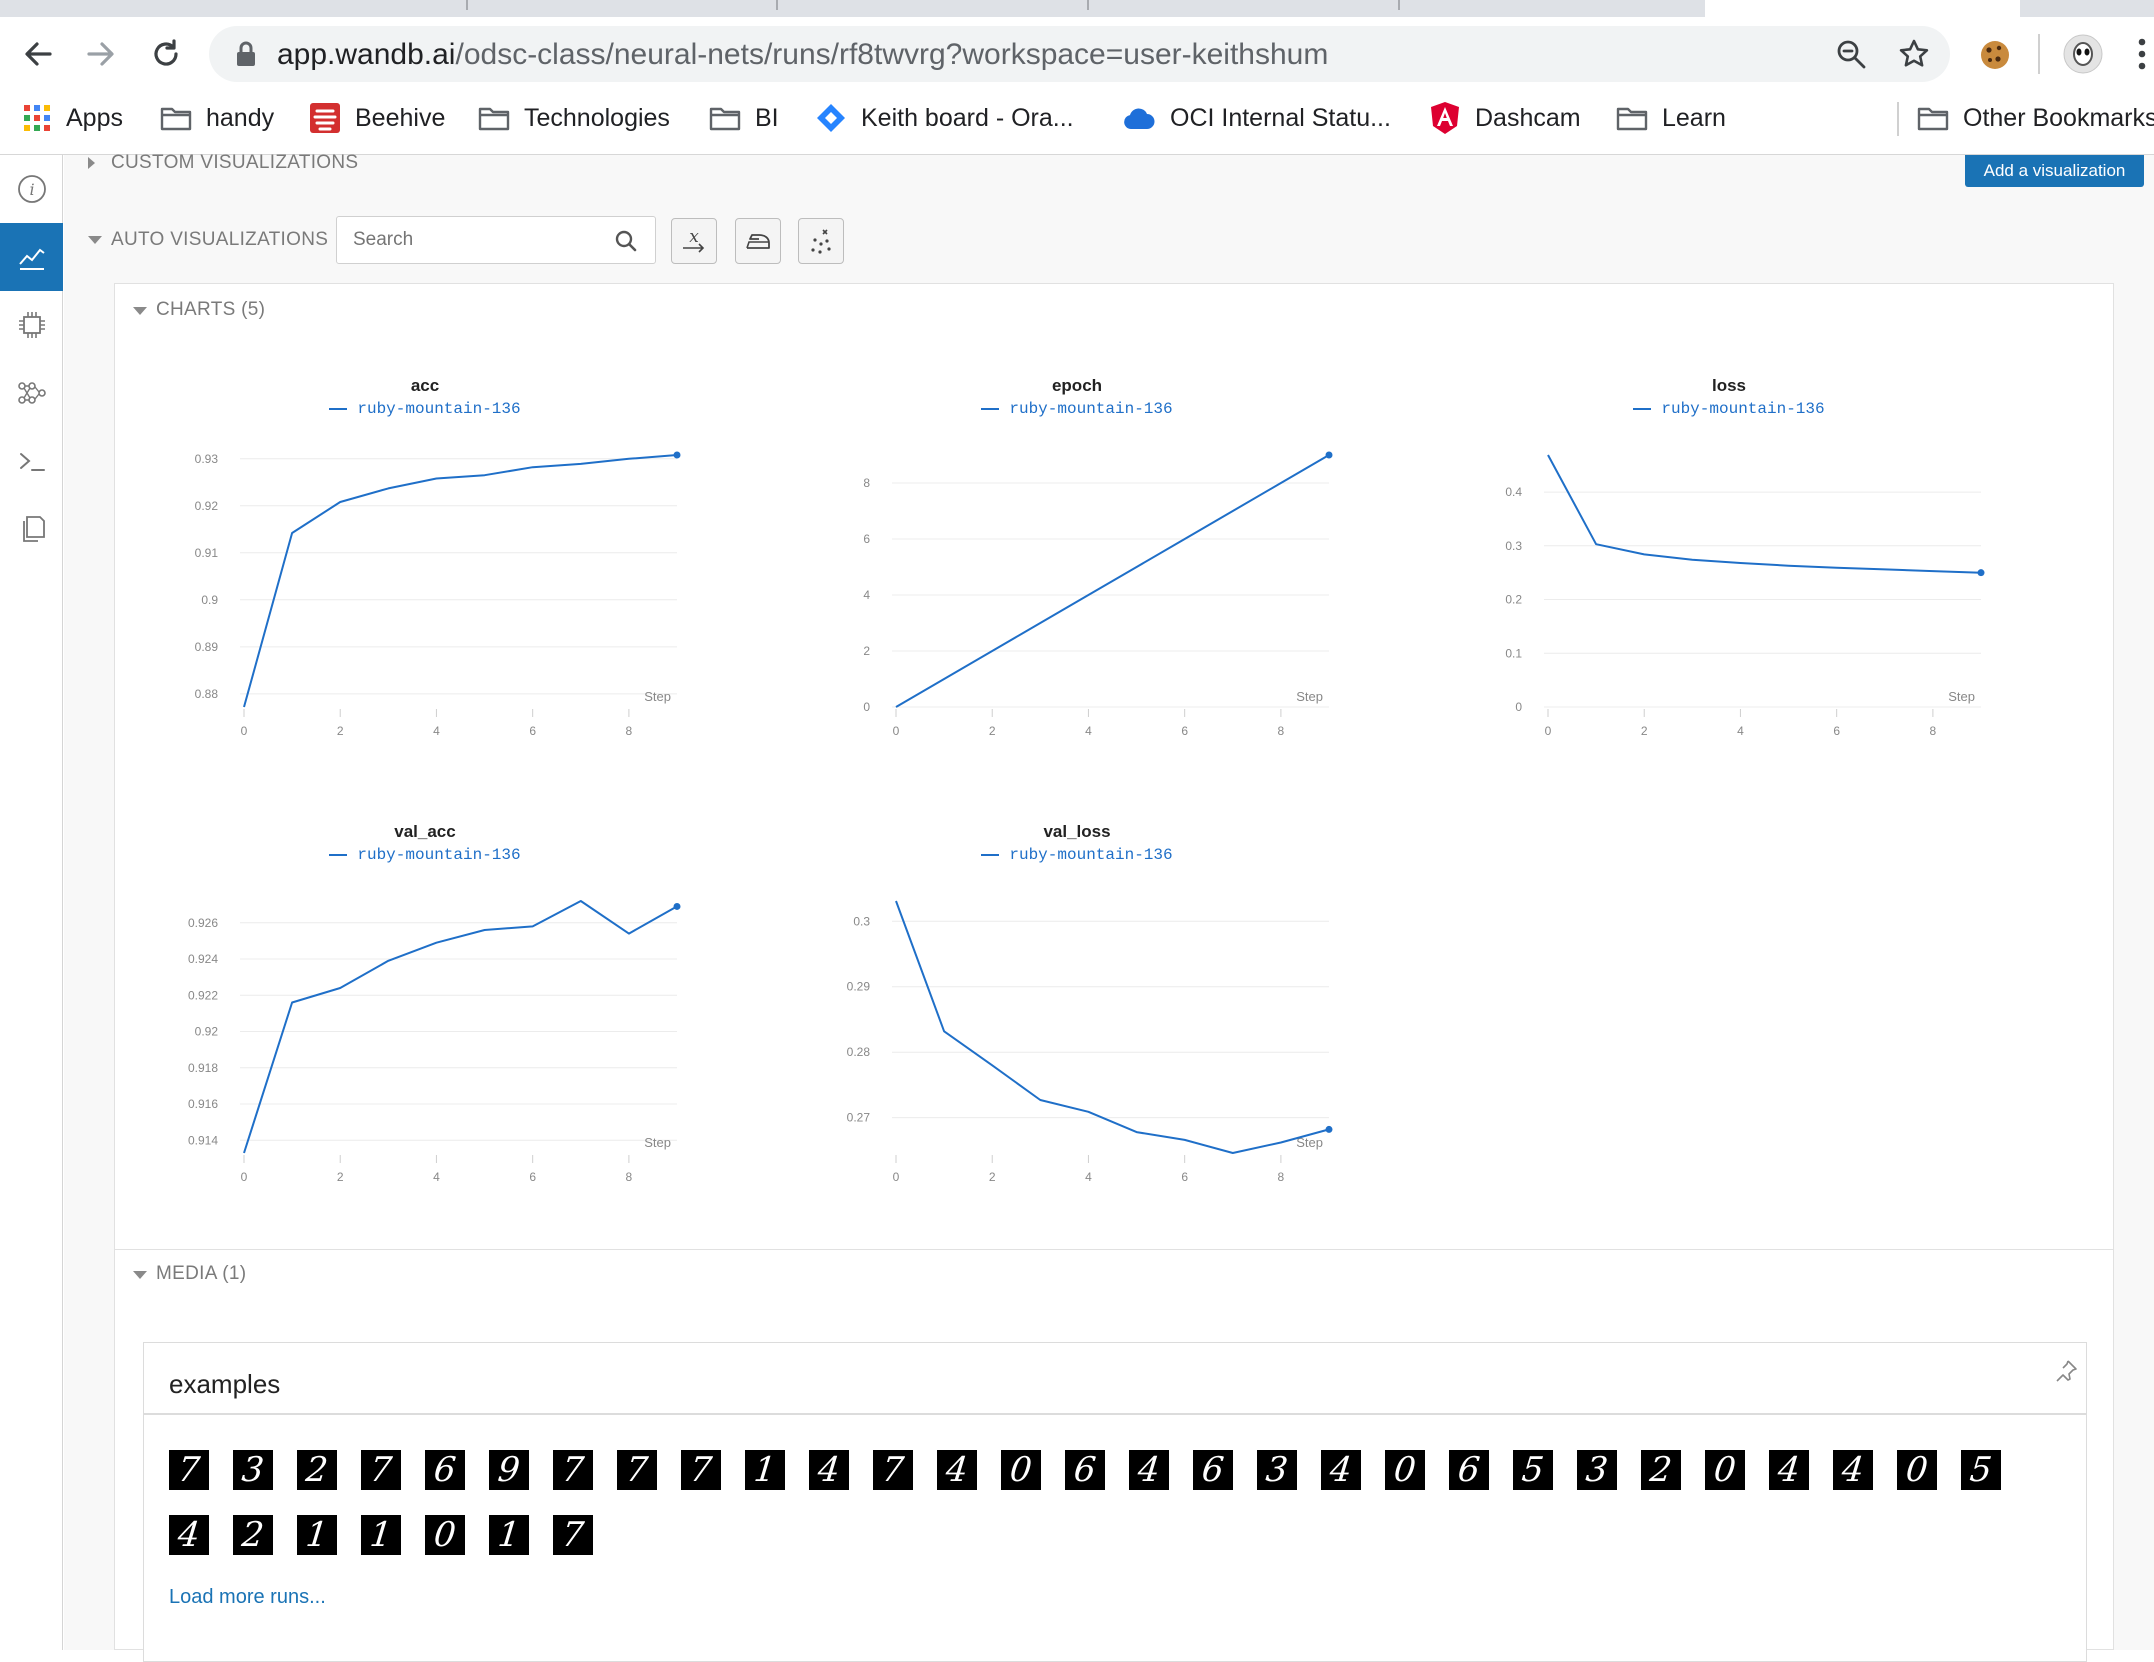 This screenshot has width=2154, height=1662. I want to click on custom-visualizations-header: CUSTOM VISUALIZATIONS, so click(234, 163).